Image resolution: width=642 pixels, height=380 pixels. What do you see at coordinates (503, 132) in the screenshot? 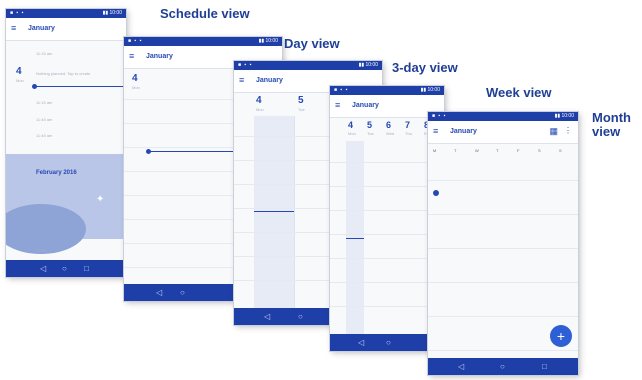
I see `app-bar: ≡ January ▦ ⋮` at bounding box center [503, 132].